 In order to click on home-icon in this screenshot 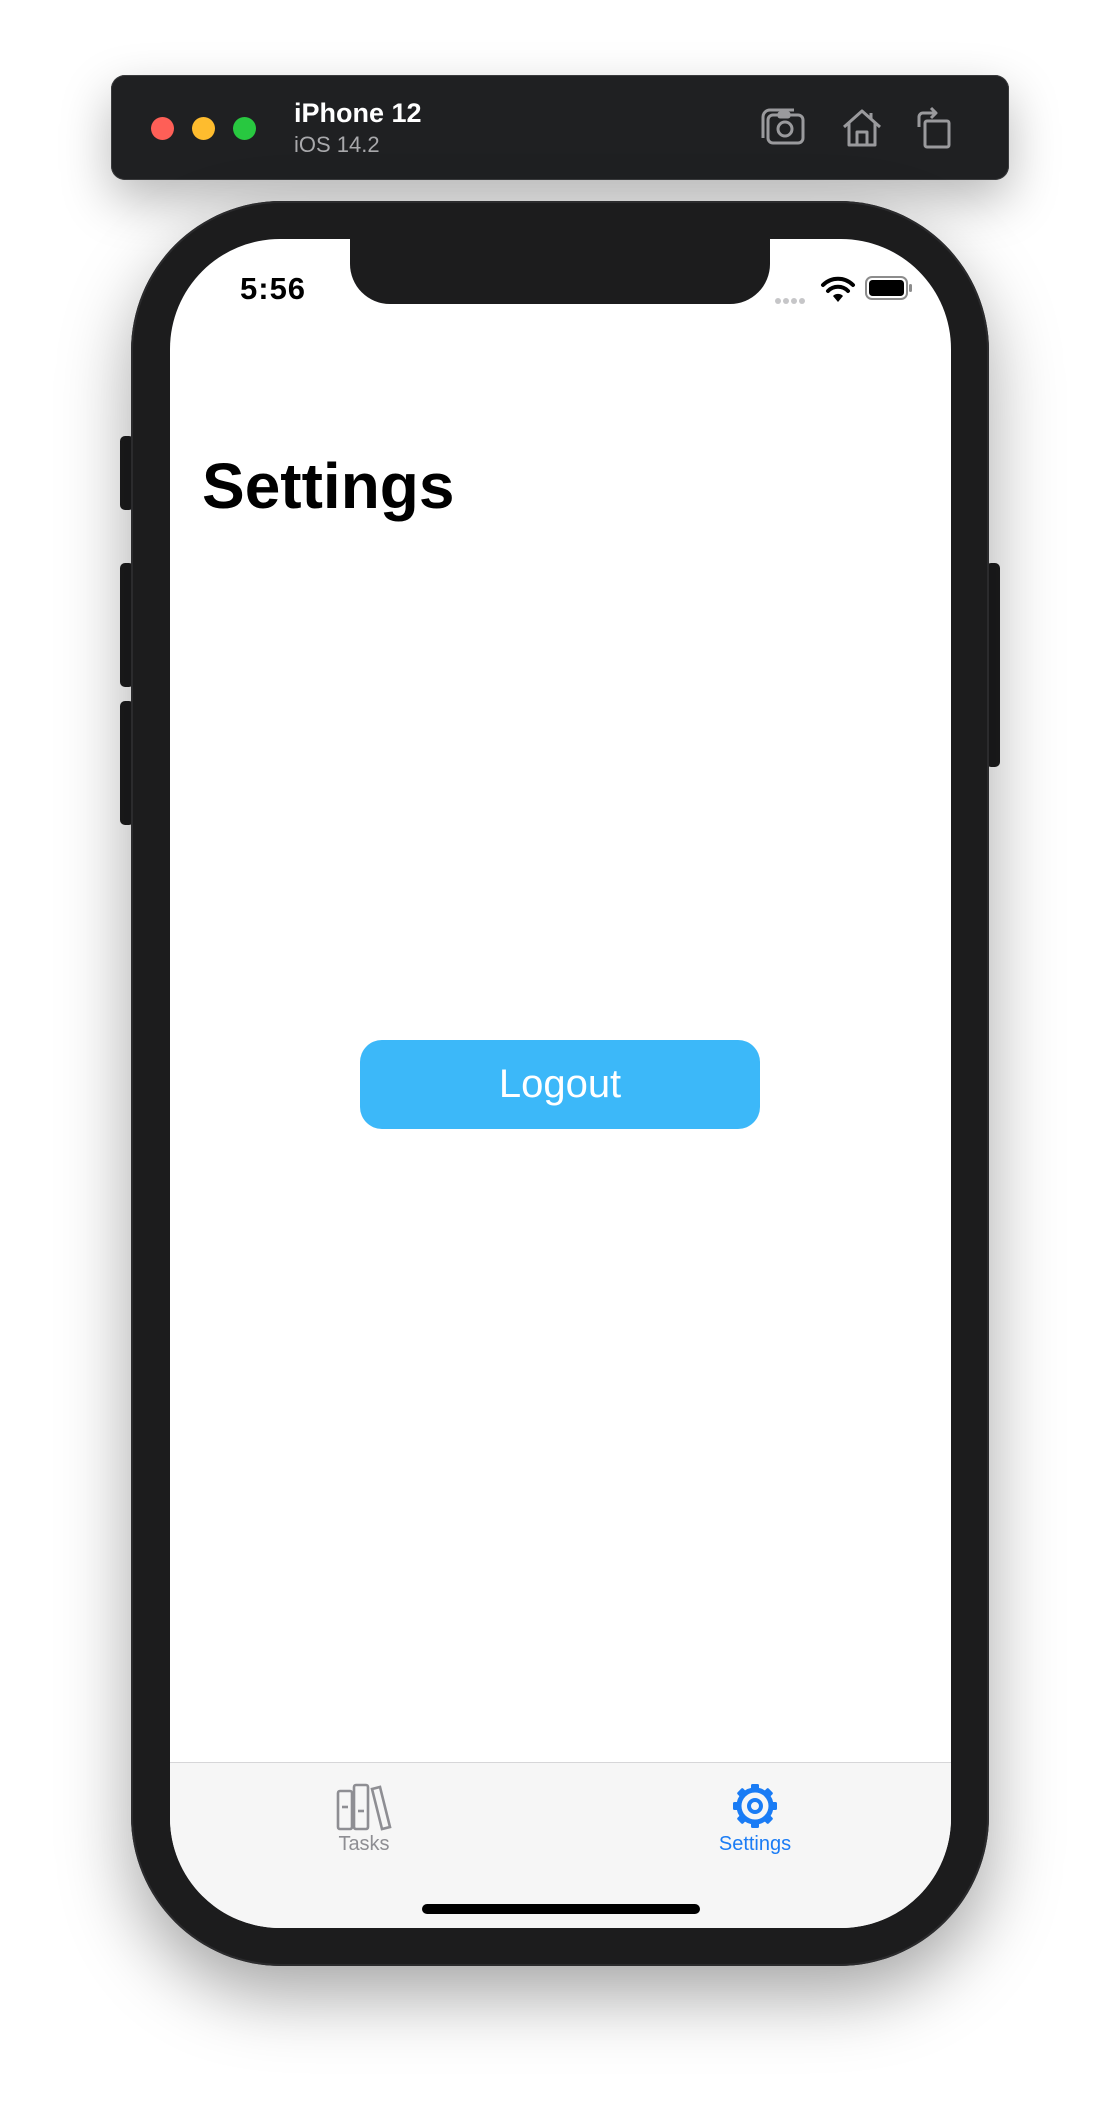, I will do `click(862, 128)`.